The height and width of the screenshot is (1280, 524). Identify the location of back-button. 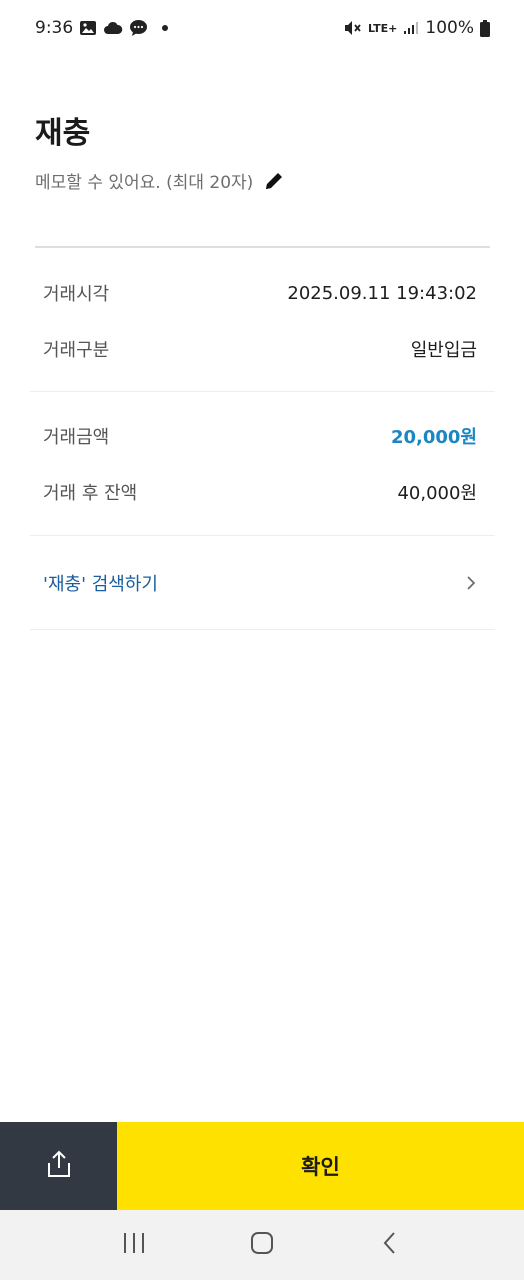
(390, 1245).